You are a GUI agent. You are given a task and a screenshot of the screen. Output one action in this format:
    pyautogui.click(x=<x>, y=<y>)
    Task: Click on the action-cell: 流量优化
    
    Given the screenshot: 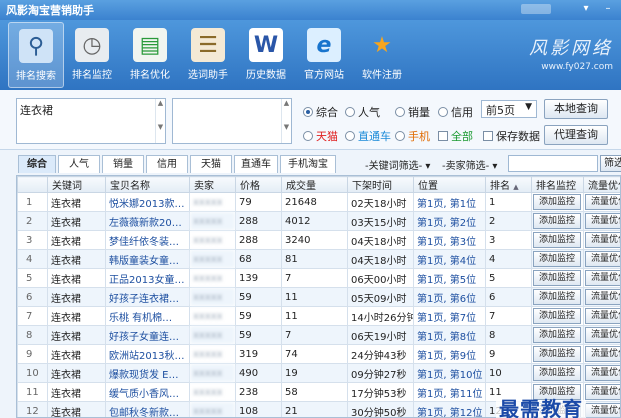 What is the action you would take?
    pyautogui.click(x=601, y=335)
    